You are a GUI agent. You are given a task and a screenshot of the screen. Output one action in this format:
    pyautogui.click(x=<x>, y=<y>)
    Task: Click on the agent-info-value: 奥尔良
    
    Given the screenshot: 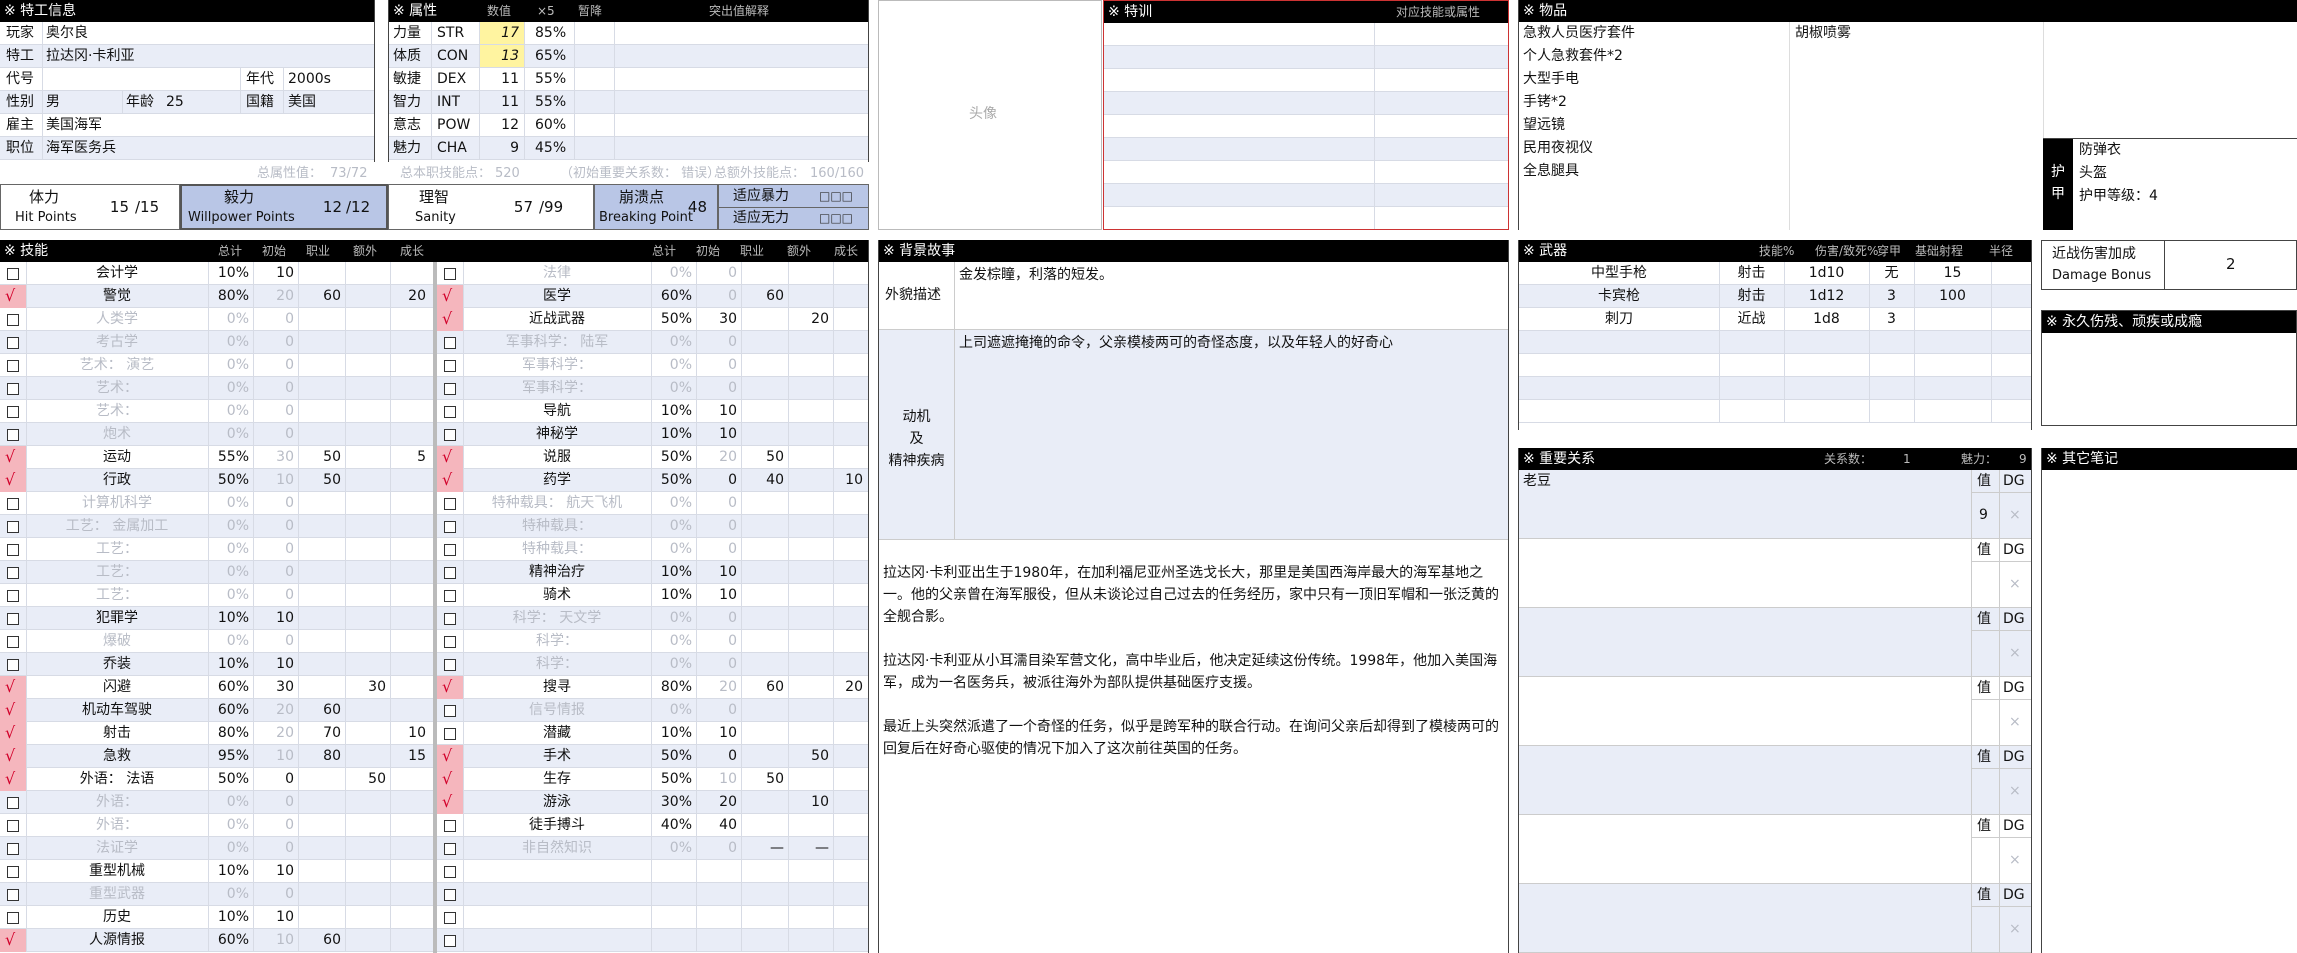 What is the action you would take?
    pyautogui.click(x=67, y=33)
    